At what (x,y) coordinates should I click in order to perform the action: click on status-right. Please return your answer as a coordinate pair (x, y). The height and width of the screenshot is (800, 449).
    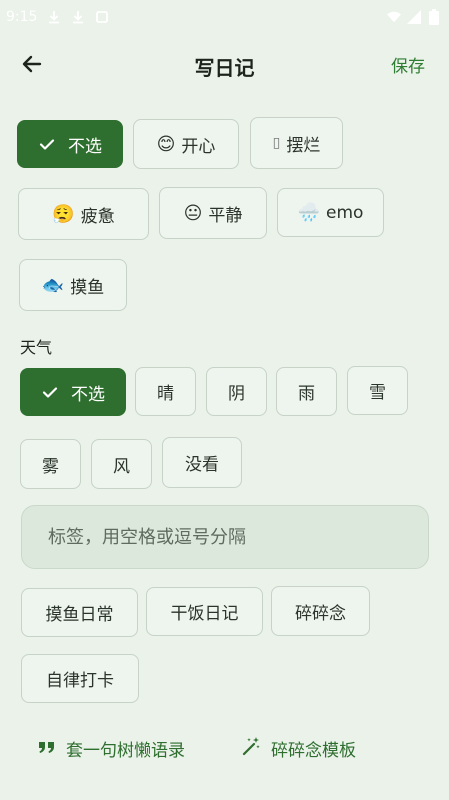
    Looking at the image, I should click on (414, 17).